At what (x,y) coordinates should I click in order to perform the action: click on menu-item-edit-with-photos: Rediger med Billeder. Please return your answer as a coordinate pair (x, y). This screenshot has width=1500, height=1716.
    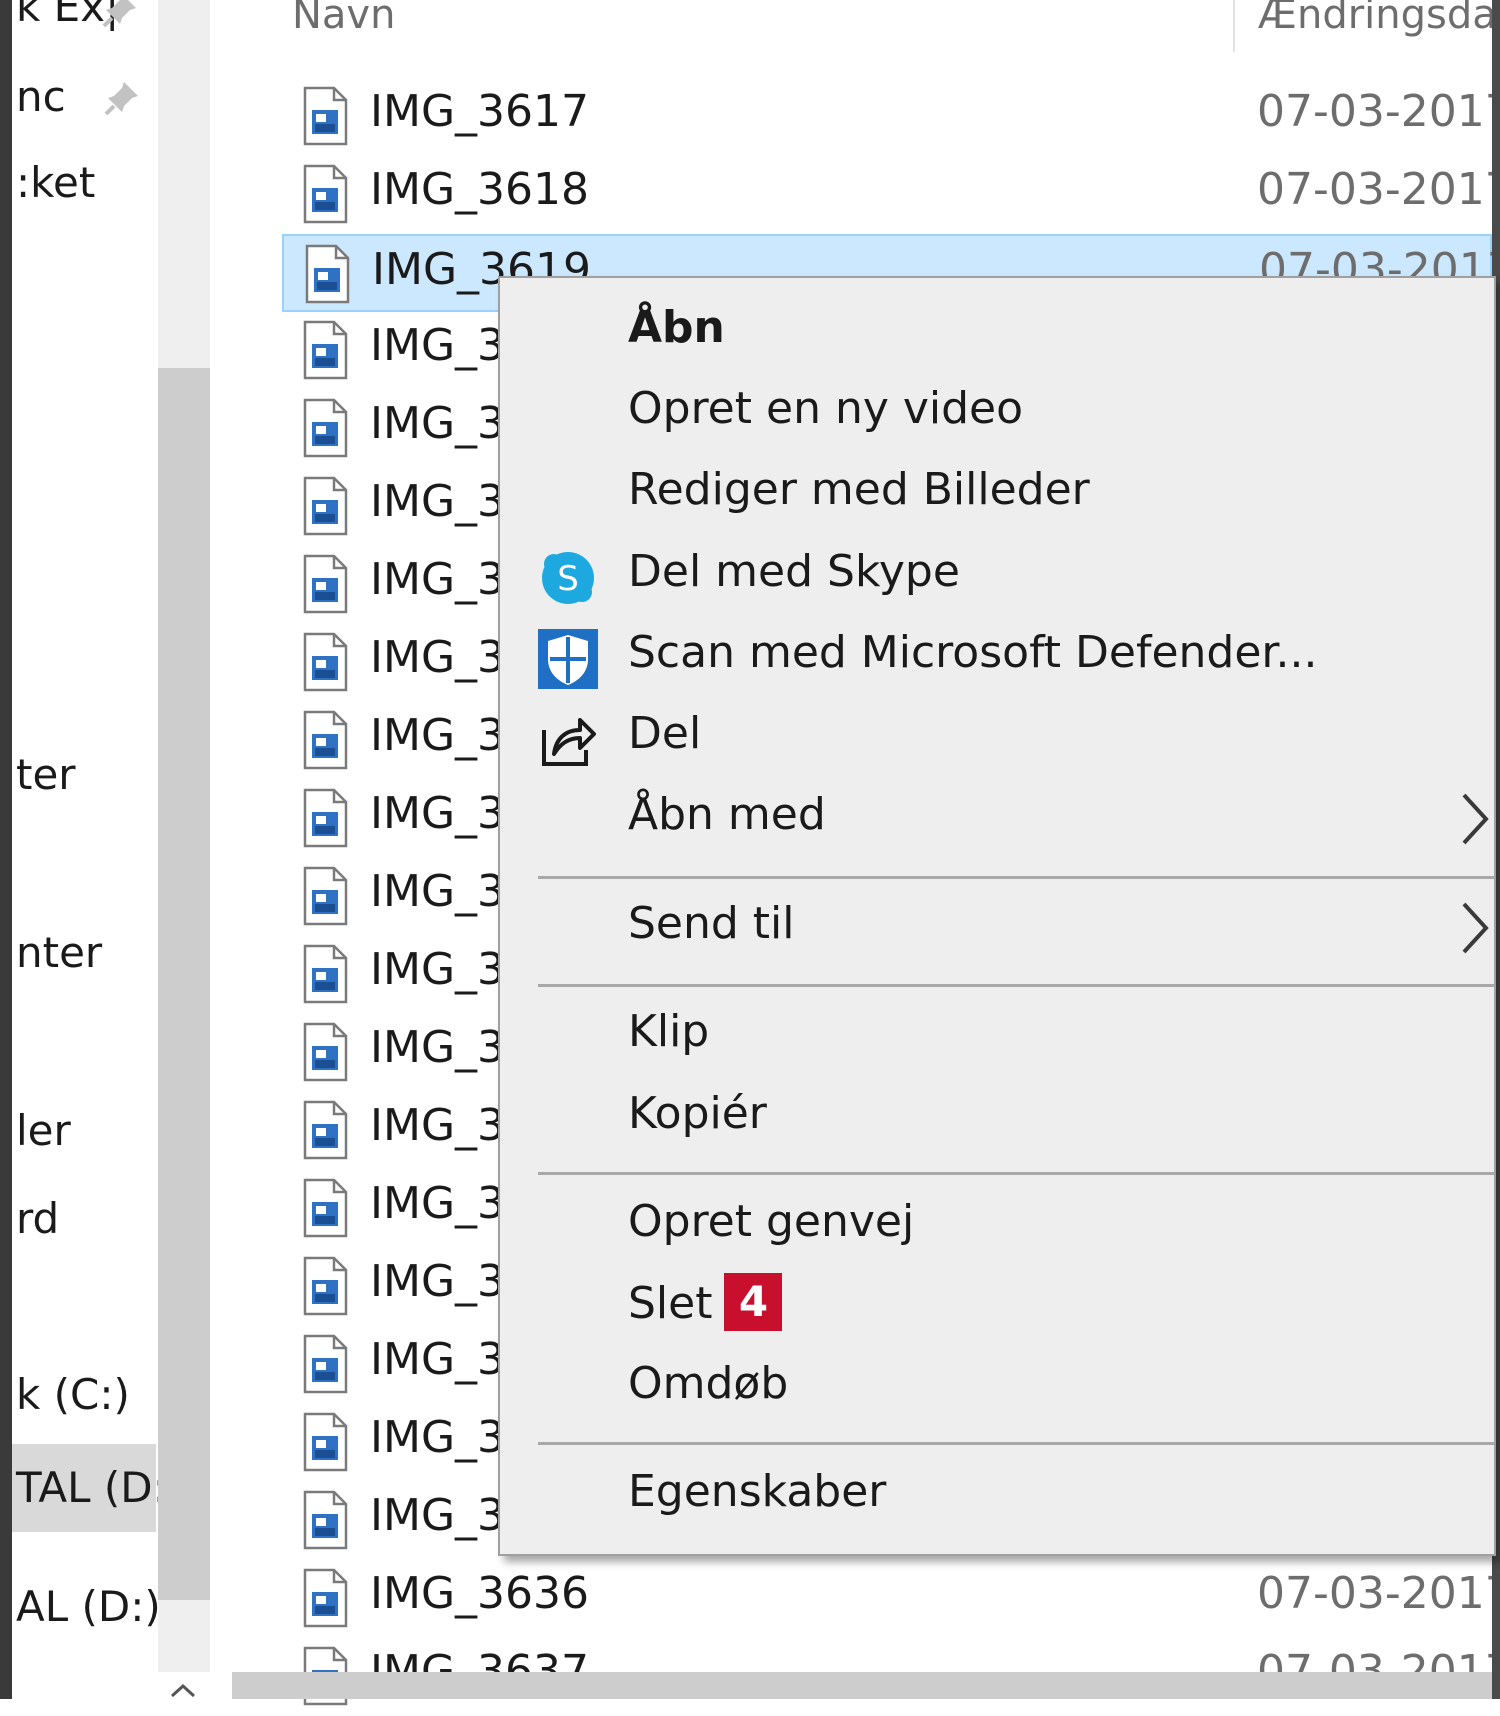
    Looking at the image, I should click on (997, 493).